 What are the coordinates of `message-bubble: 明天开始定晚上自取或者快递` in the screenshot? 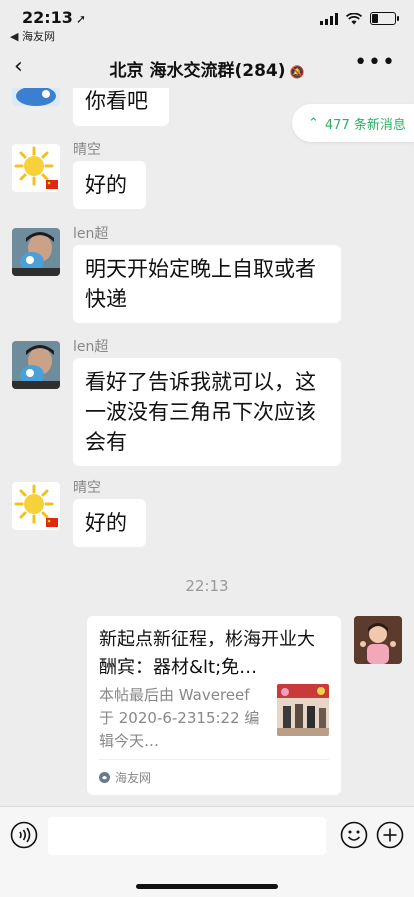 It's located at (207, 284).